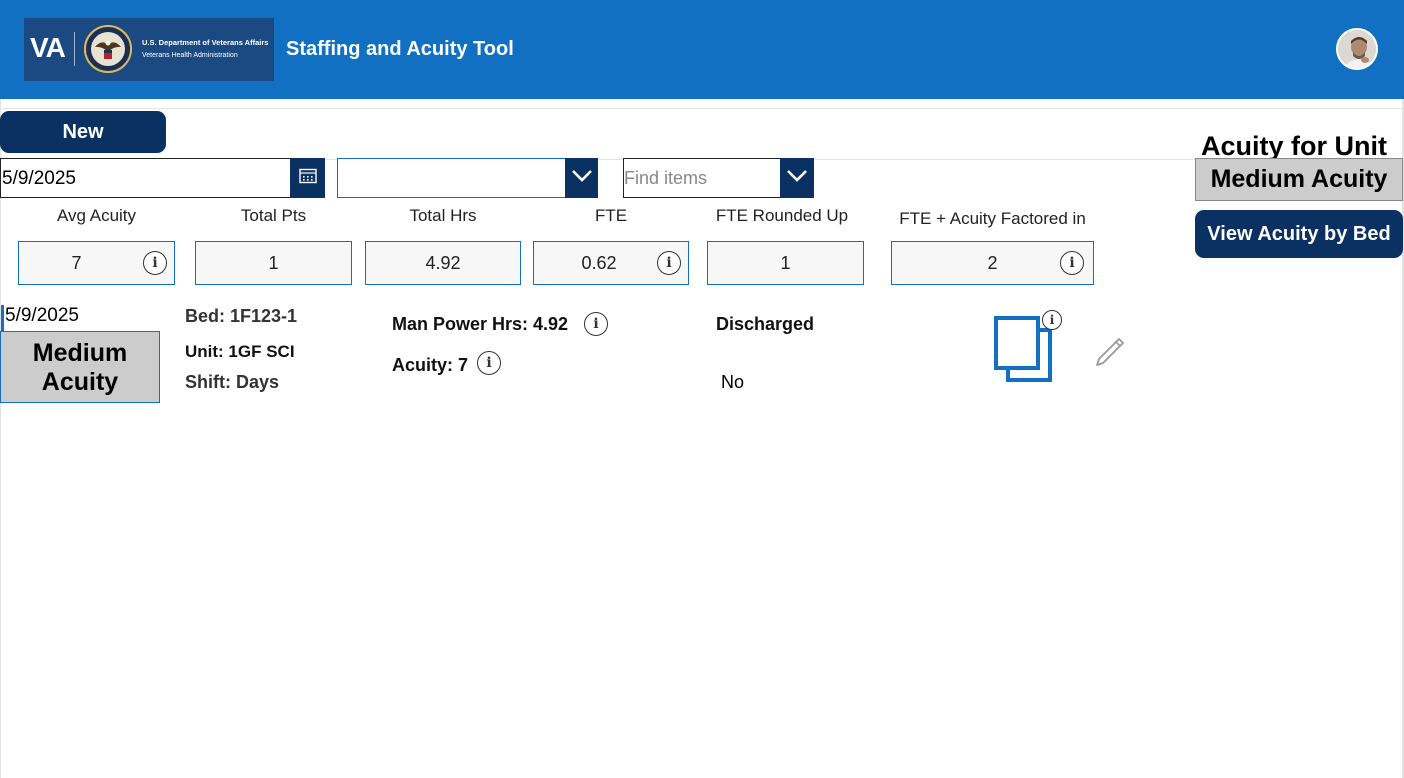 The height and width of the screenshot is (778, 1404). Describe the element at coordinates (74, 49) in the screenshot. I see `logo-divider` at that location.